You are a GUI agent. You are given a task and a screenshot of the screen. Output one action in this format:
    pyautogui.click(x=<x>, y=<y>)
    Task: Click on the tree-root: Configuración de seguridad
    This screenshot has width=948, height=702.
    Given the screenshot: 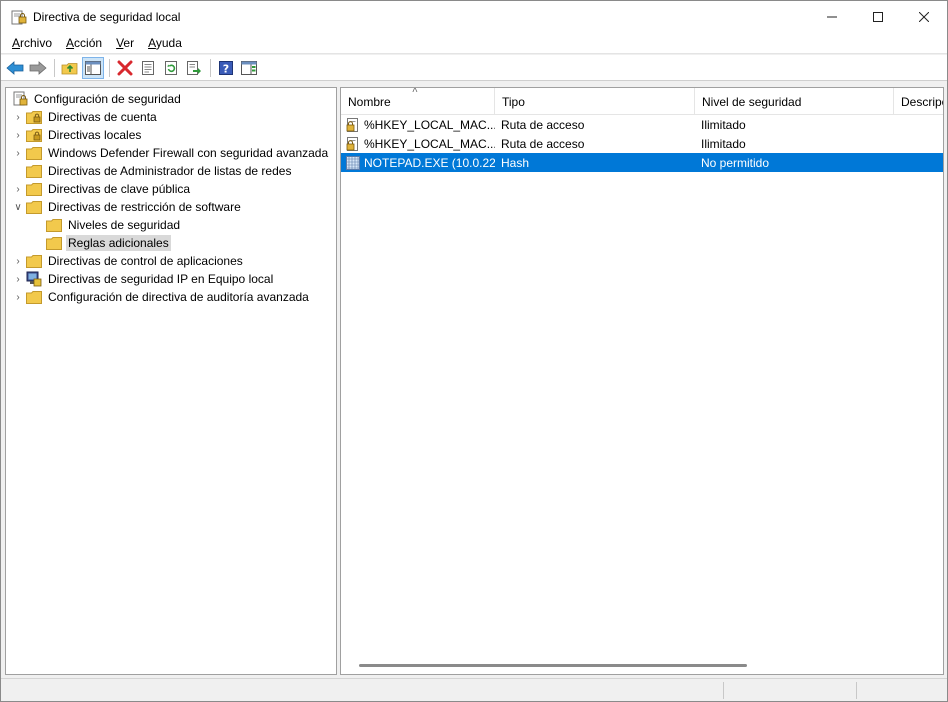 What is the action you would take?
    pyautogui.click(x=96, y=99)
    